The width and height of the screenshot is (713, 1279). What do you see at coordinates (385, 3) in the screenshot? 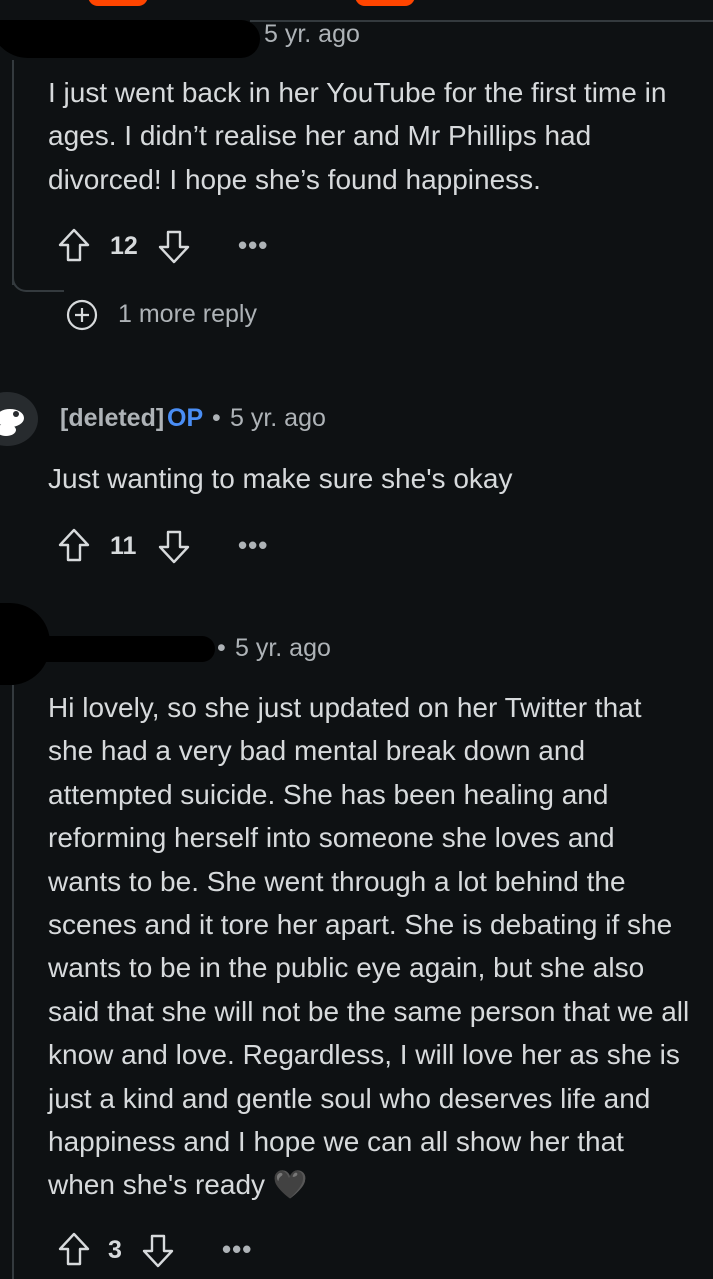
I see `top-header-fragment-right` at bounding box center [385, 3].